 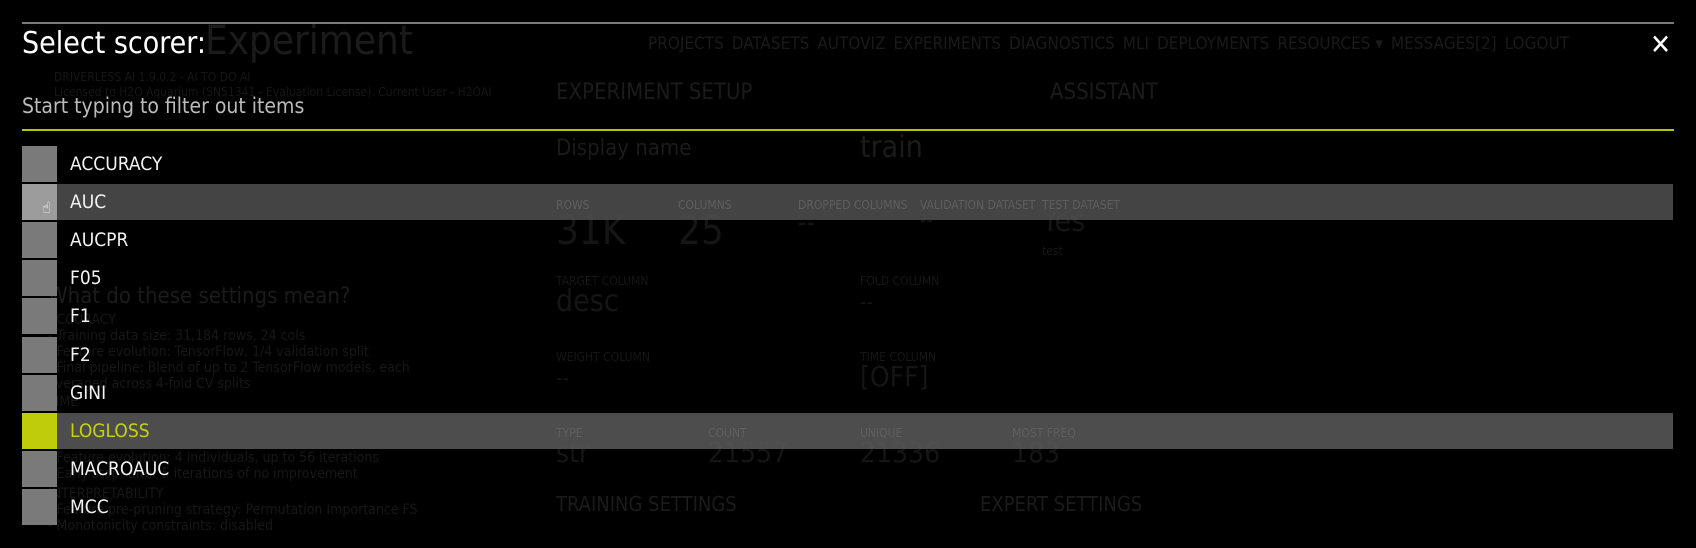 What do you see at coordinates (851, 44) in the screenshot?
I see `nav-autoviz: AUTOVIZ` at bounding box center [851, 44].